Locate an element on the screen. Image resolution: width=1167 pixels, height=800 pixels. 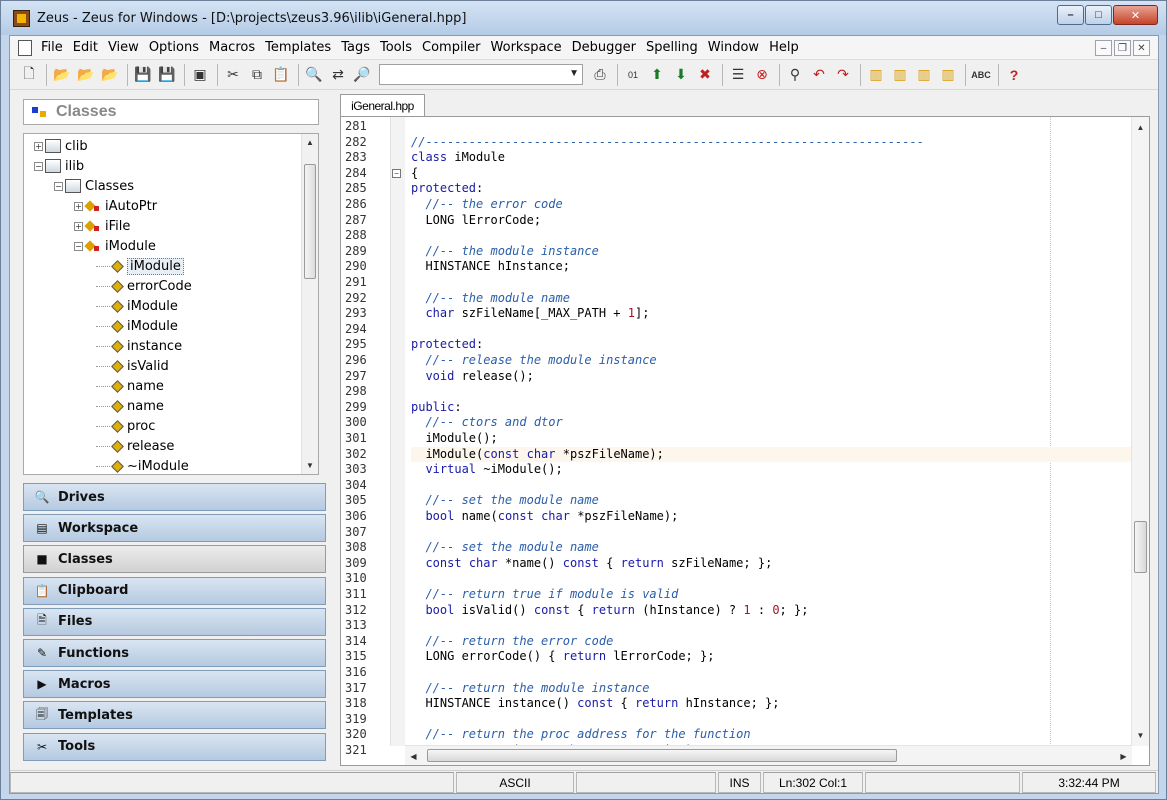
code-line: LONG lErrorCode; is located at coordinates (771, 221).